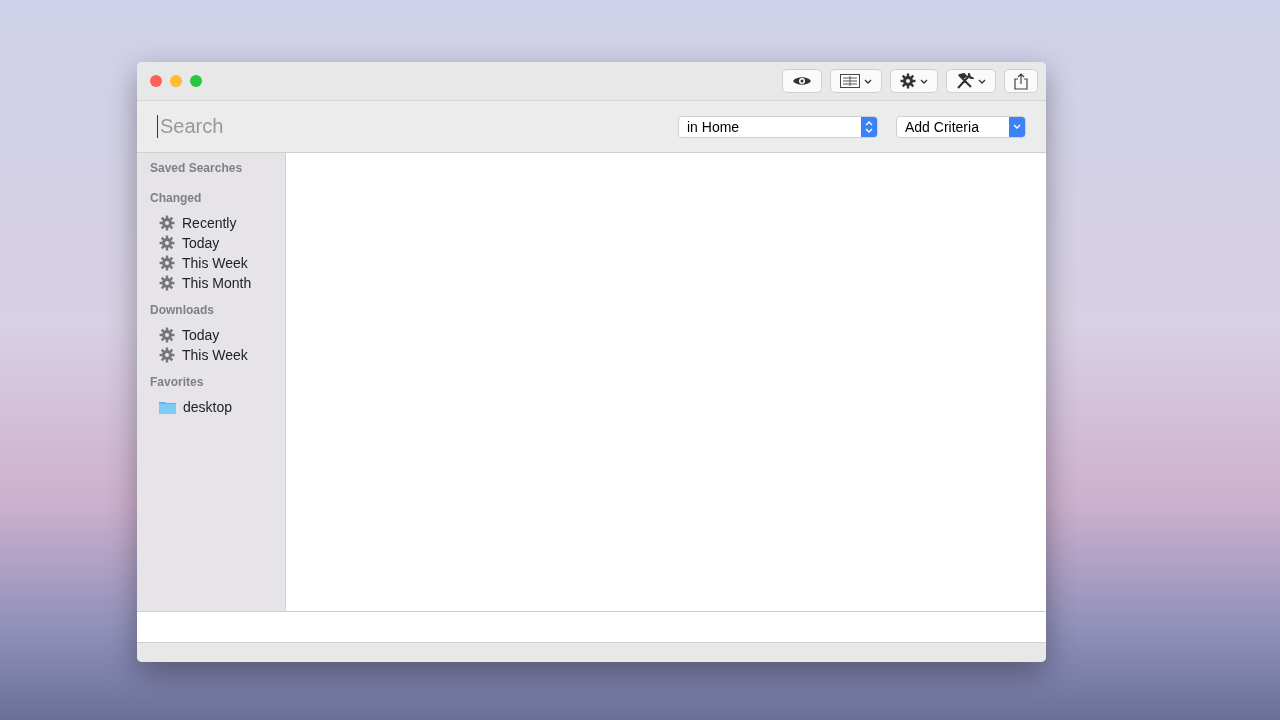 The image size is (1280, 720). Describe the element at coordinates (167, 407) in the screenshot. I see `folder-icon` at that location.